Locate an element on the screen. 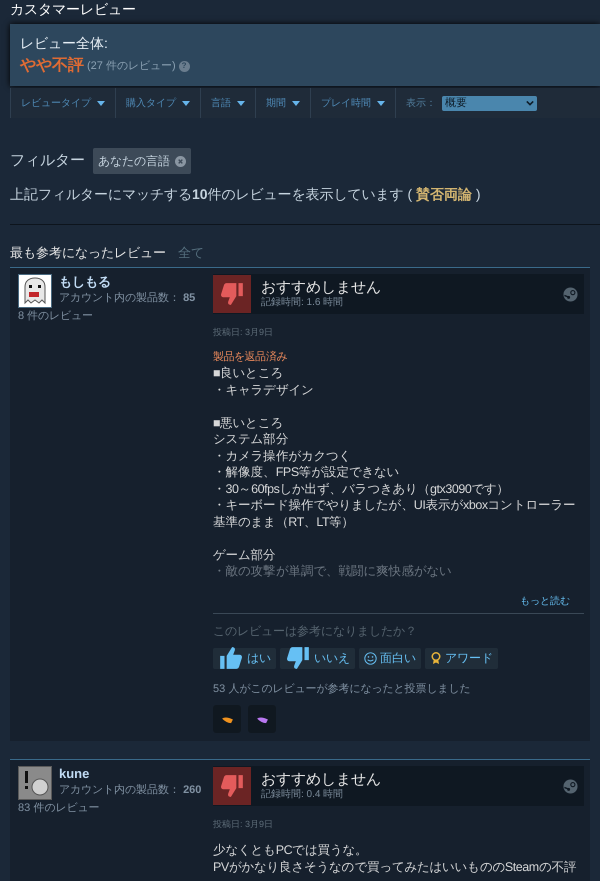 The width and height of the screenshot is (600, 881). thumbs-down-icon is located at coordinates (298, 658).